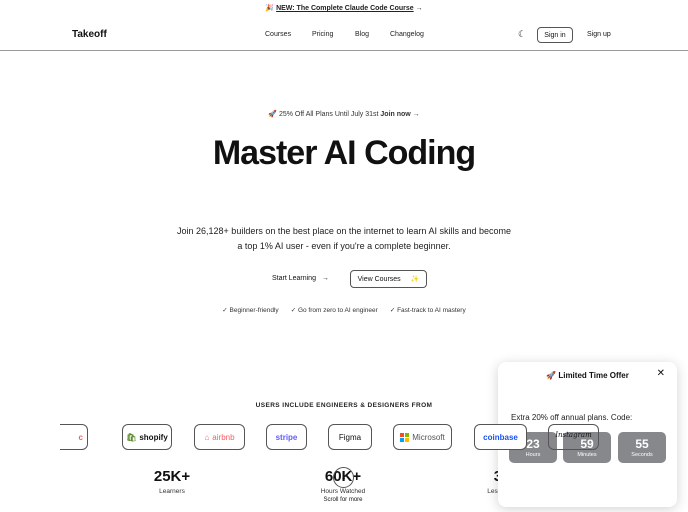 Image resolution: width=688 pixels, height=512 pixels. Describe the element at coordinates (362, 34) in the screenshot. I see `nav-blog: Blog` at that location.